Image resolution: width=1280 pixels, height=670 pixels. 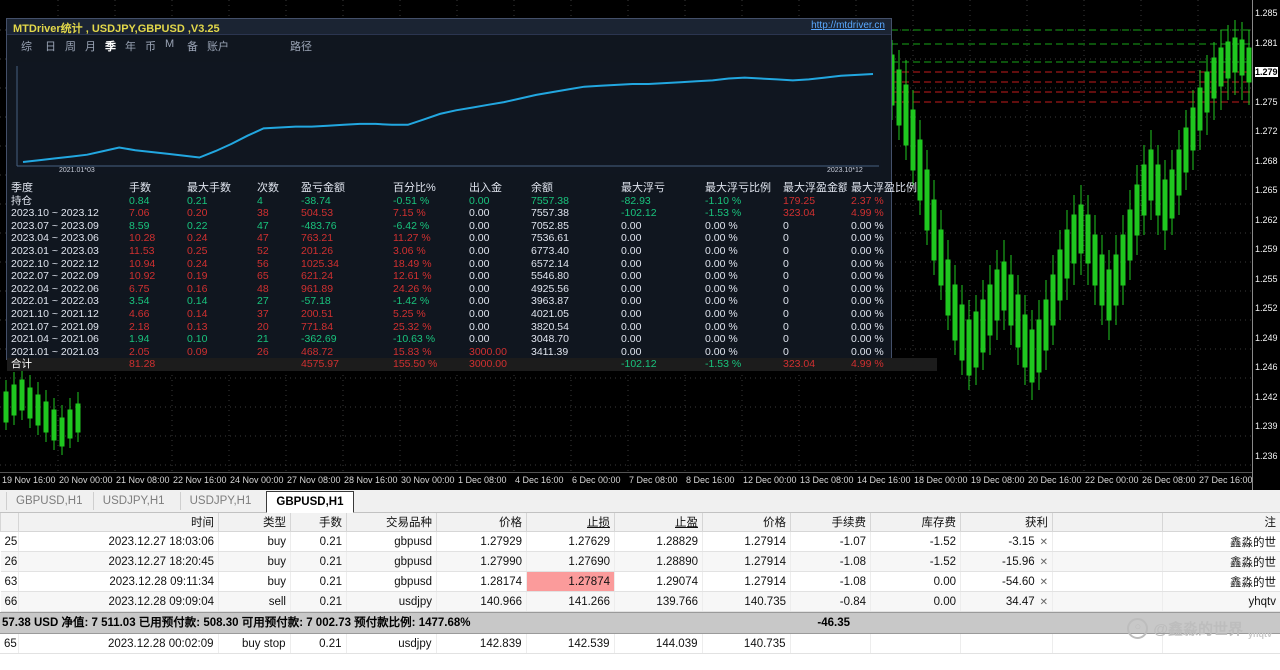 I want to click on stats-menu-item-10: 路径, so click(x=301, y=46).